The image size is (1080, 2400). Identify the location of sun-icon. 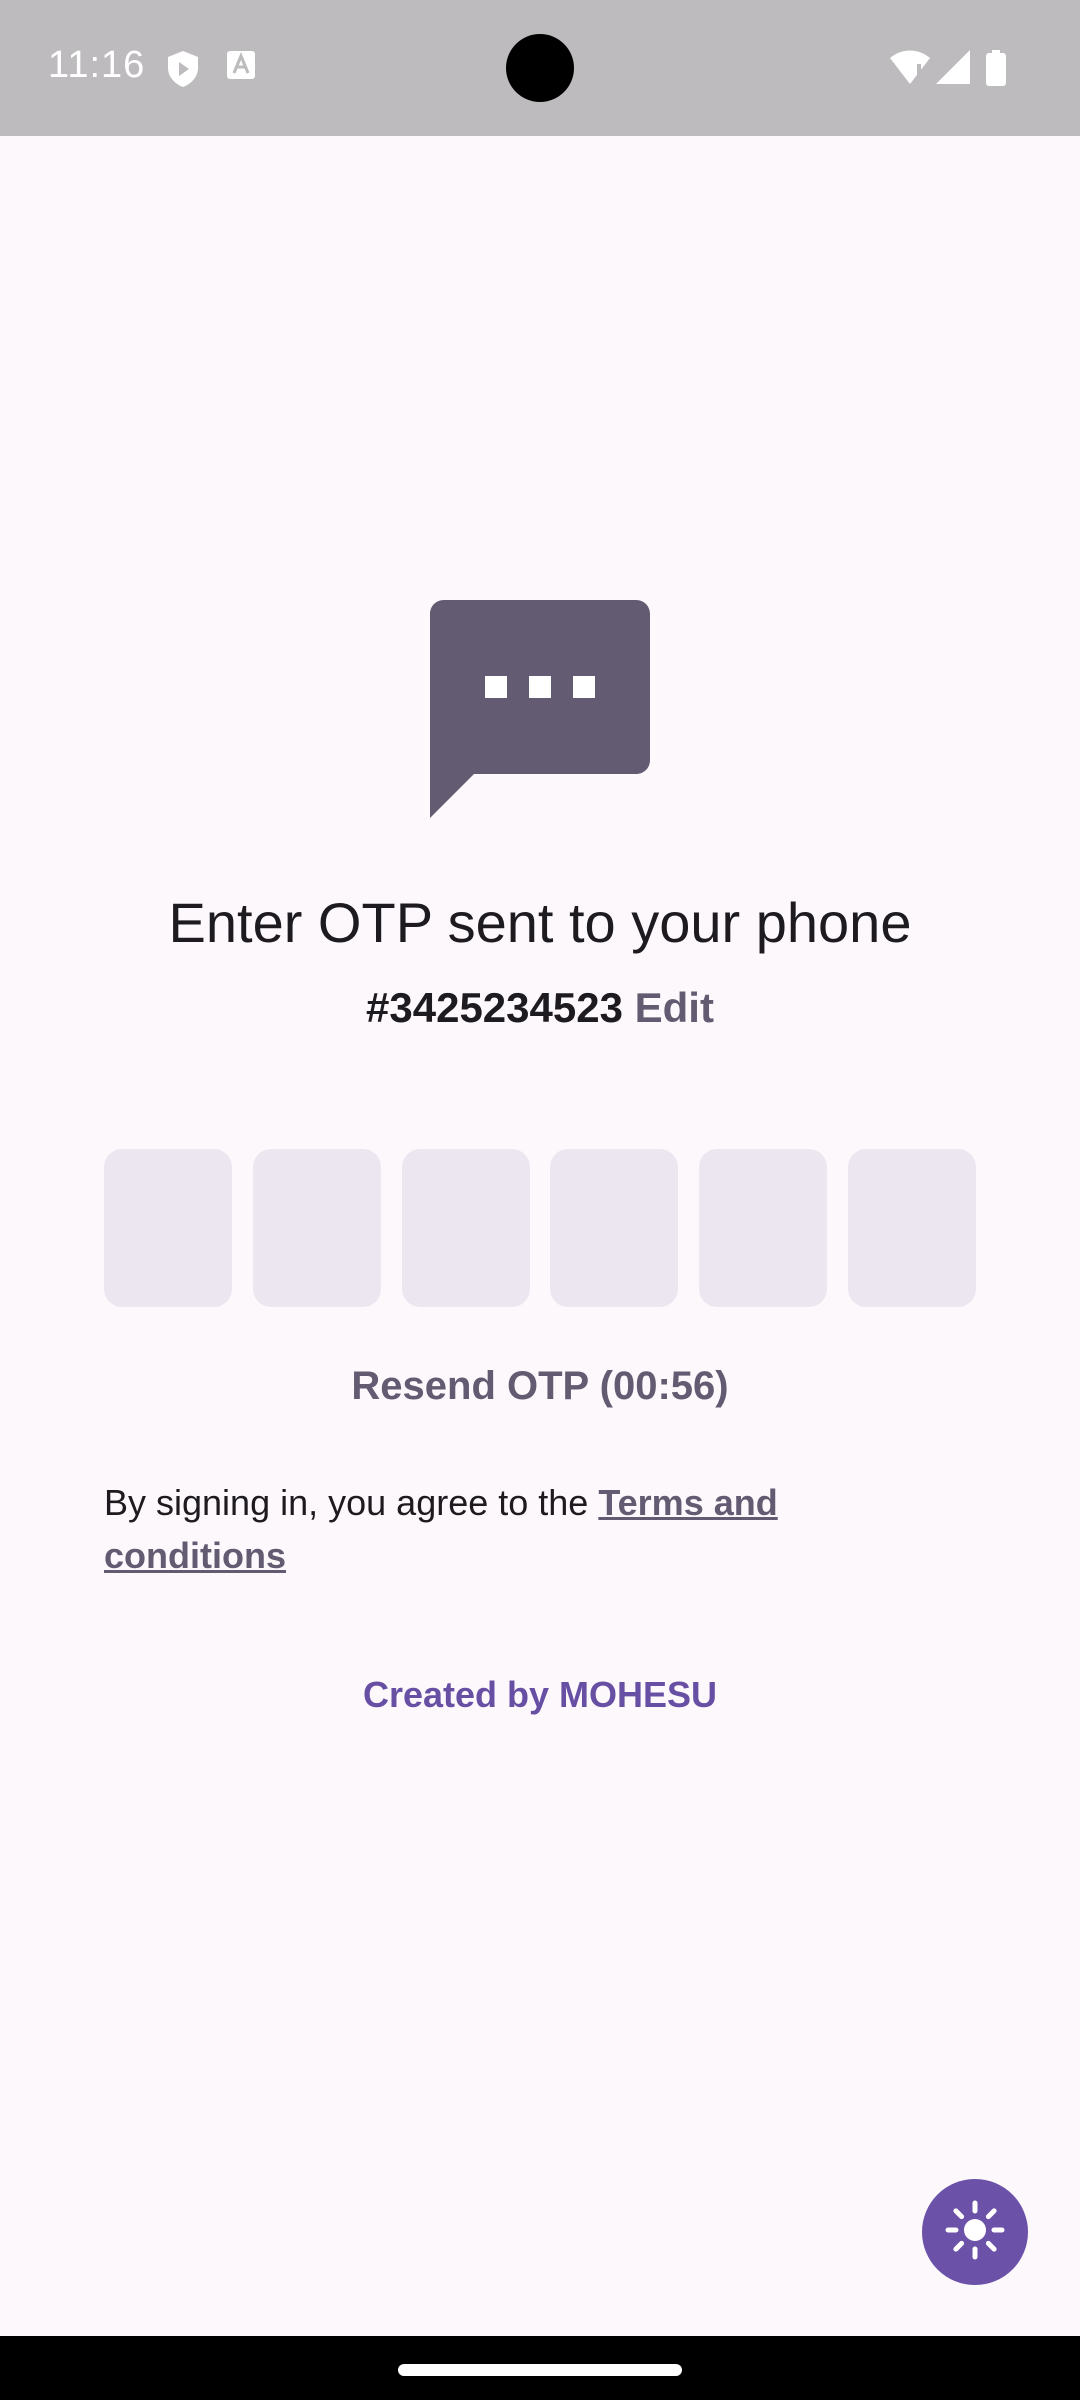
(975, 2232).